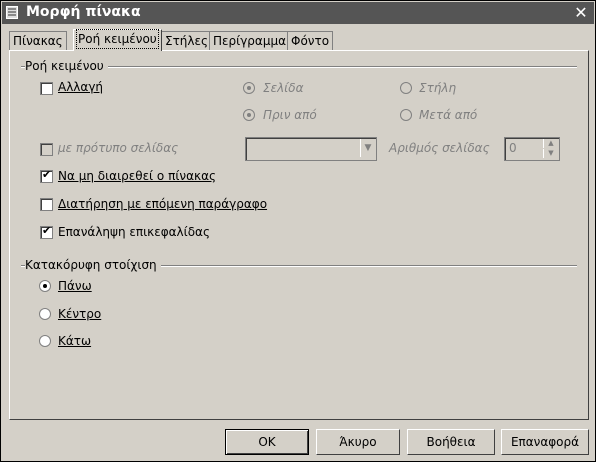 This screenshot has width=596, height=462. I want to click on ok-button: OK, so click(267, 442).